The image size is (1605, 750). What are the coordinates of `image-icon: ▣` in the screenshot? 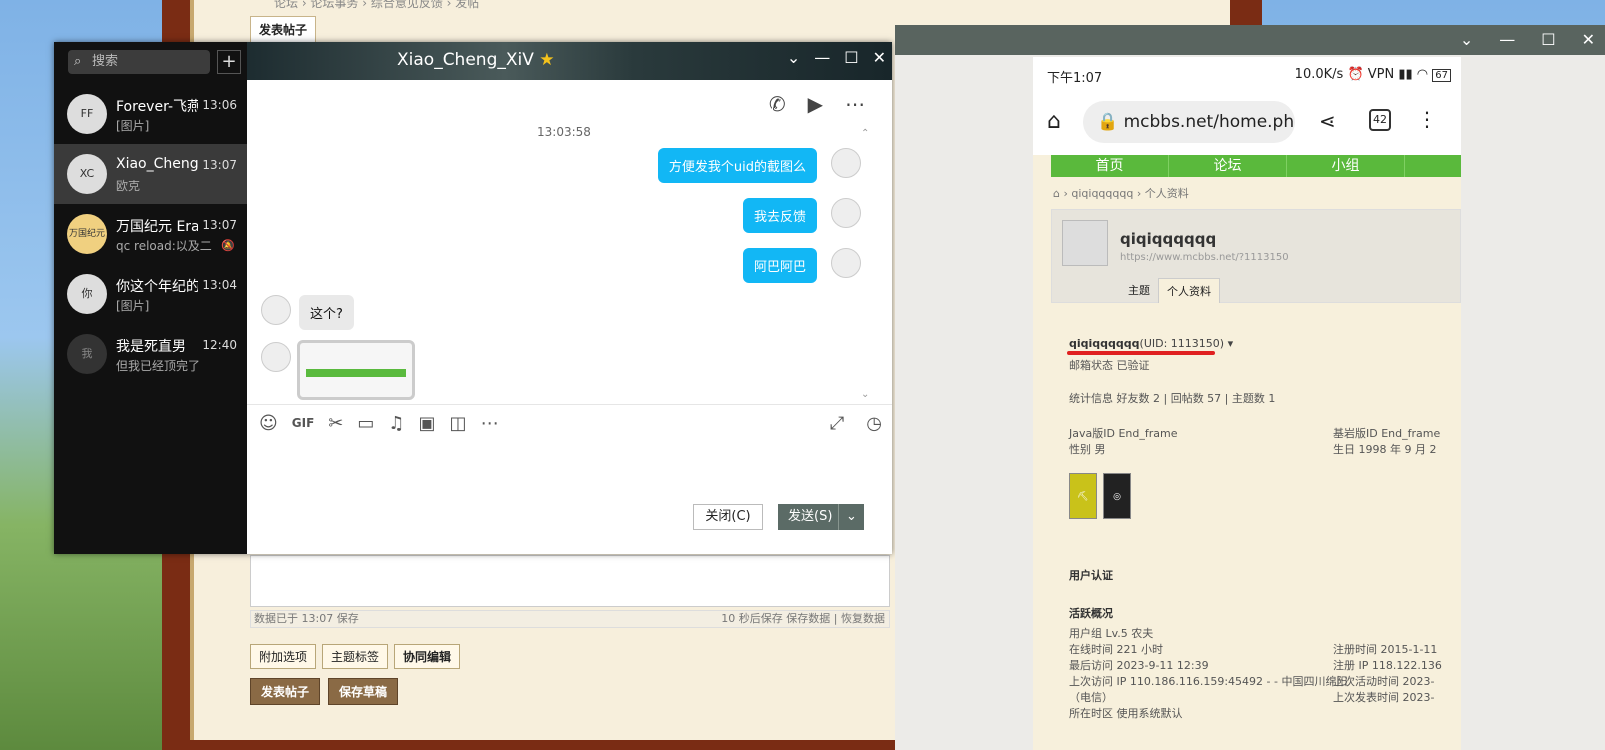 It's located at (427, 423).